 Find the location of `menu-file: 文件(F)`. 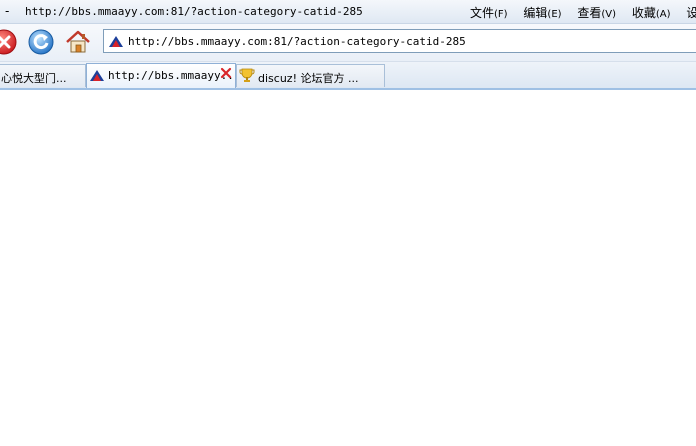

menu-file: 文件(F) is located at coordinates (489, 12).